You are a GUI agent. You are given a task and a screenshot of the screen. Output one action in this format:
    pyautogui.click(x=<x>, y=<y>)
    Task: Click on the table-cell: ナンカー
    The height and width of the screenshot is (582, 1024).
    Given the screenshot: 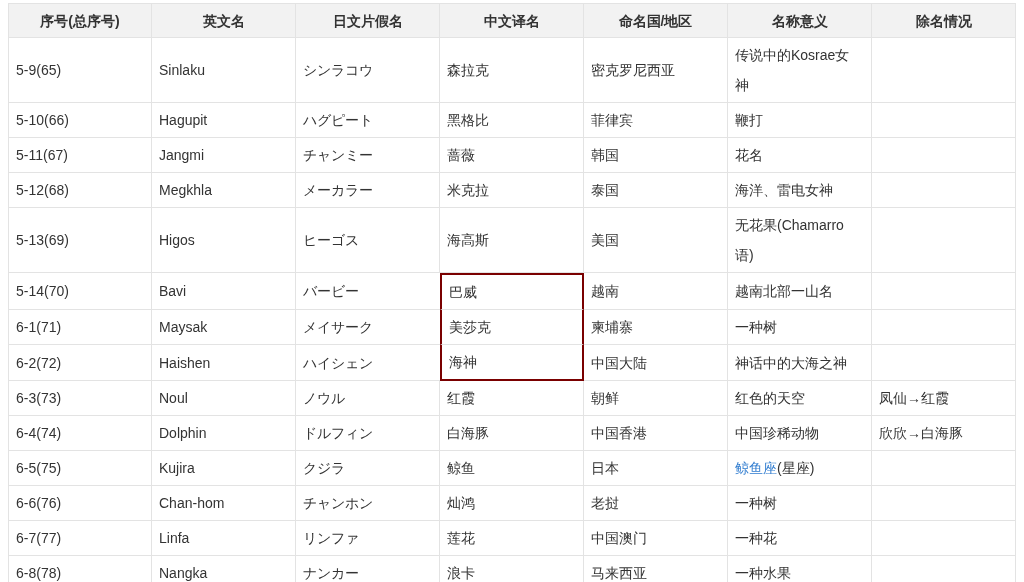 What is the action you would take?
    pyautogui.click(x=368, y=569)
    